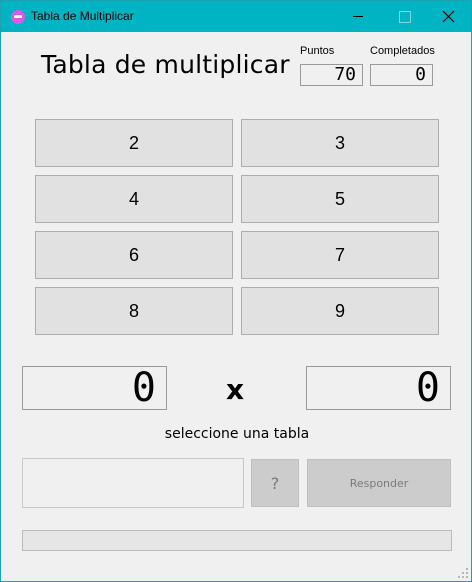 Image resolution: width=472 pixels, height=582 pixels. Describe the element at coordinates (463, 573) in the screenshot. I see `resize-grip-icon` at that location.